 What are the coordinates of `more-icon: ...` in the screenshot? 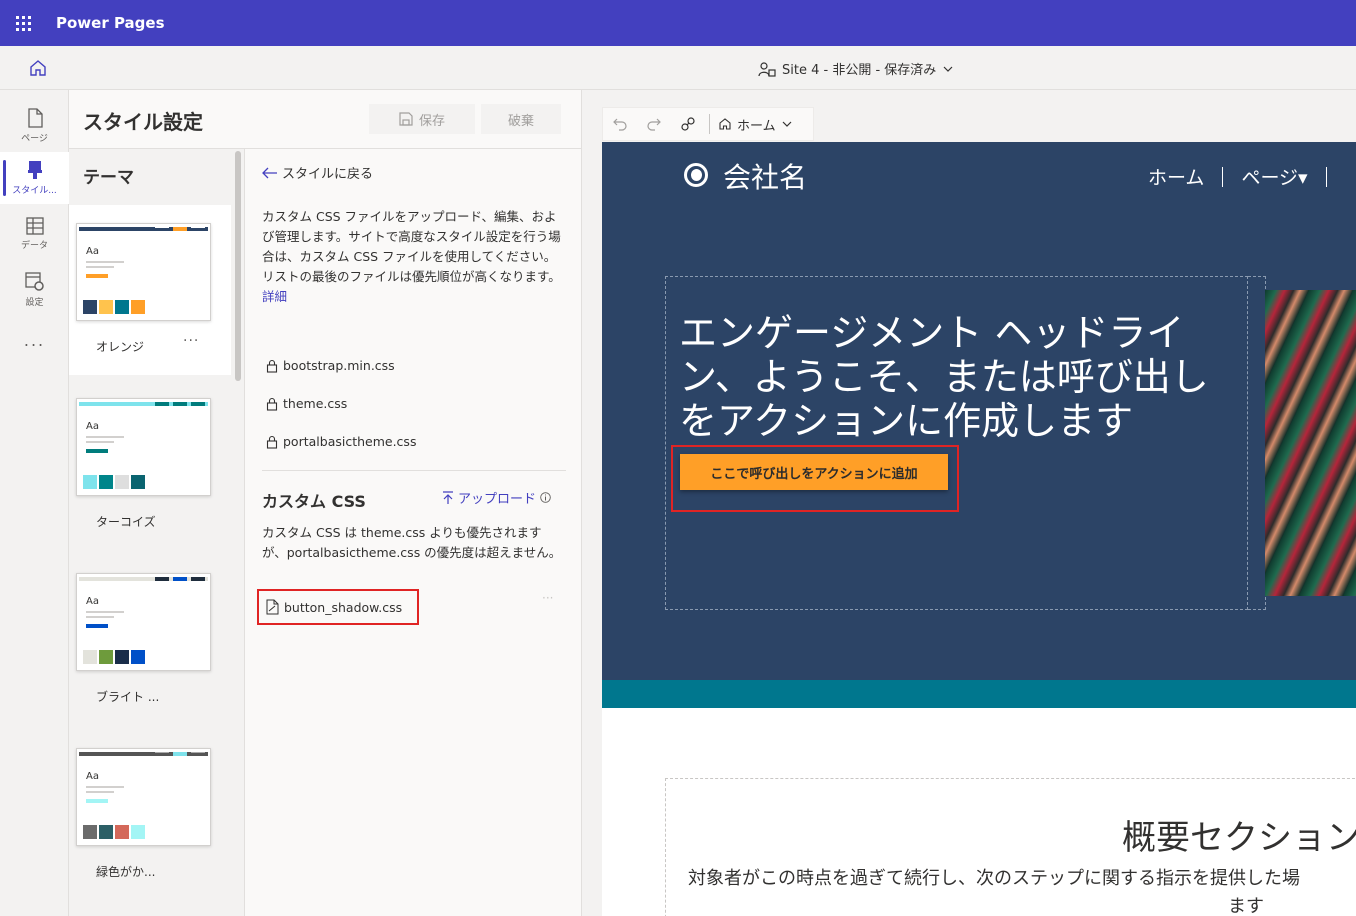 It's located at (34, 340).